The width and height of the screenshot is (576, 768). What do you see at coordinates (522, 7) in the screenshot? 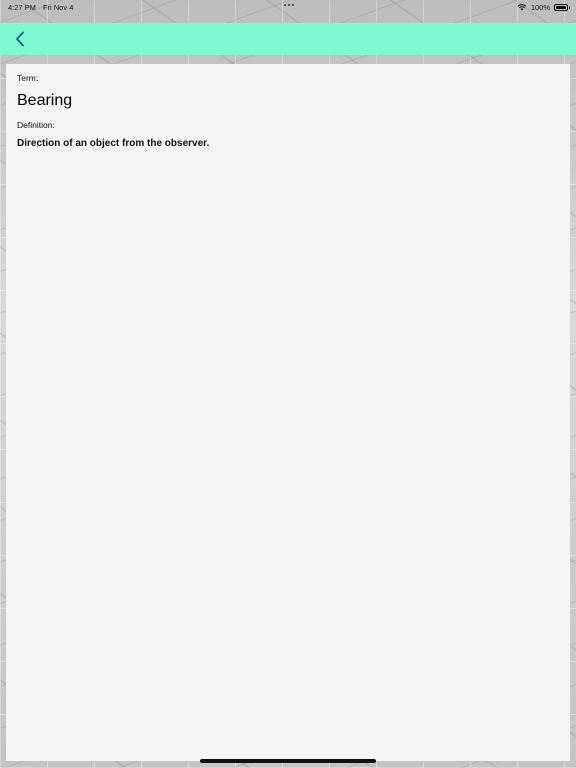
I see `wifi-icon` at bounding box center [522, 7].